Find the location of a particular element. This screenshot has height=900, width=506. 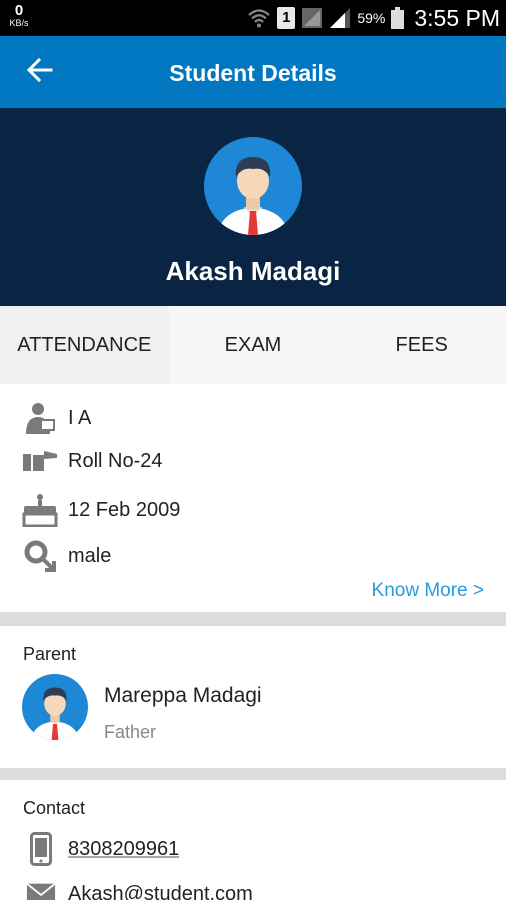

page-title: Student Details is located at coordinates (253, 73).